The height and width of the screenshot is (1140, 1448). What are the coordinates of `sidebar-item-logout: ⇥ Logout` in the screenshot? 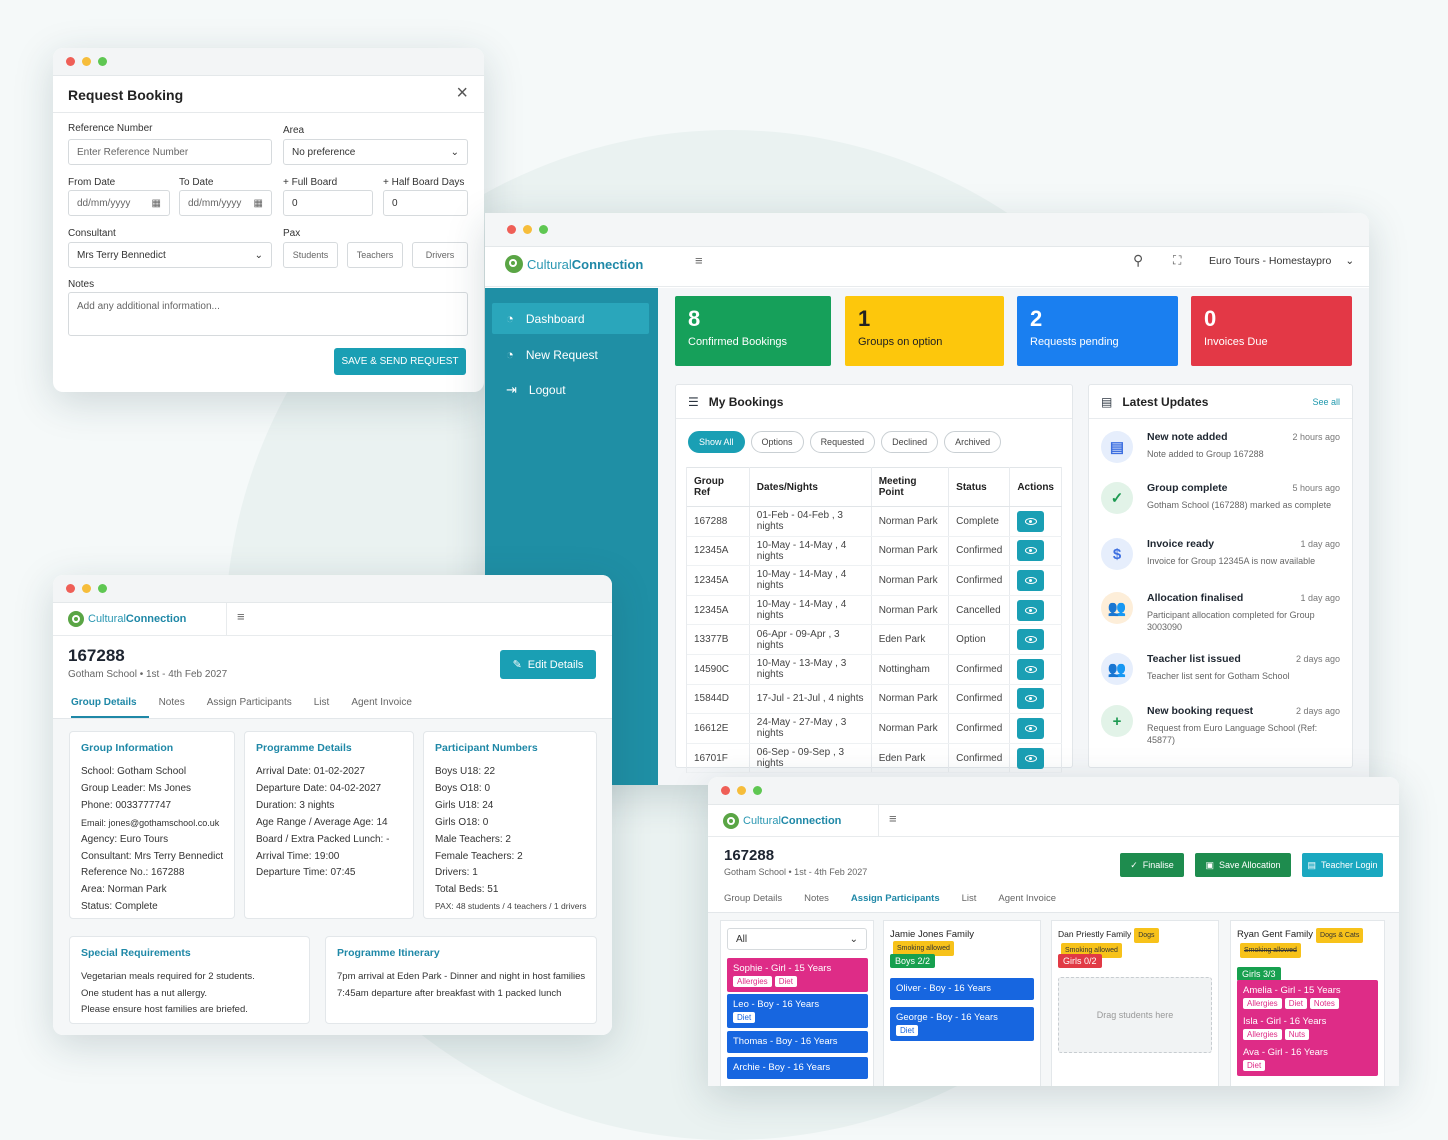 It's located at (570, 389).